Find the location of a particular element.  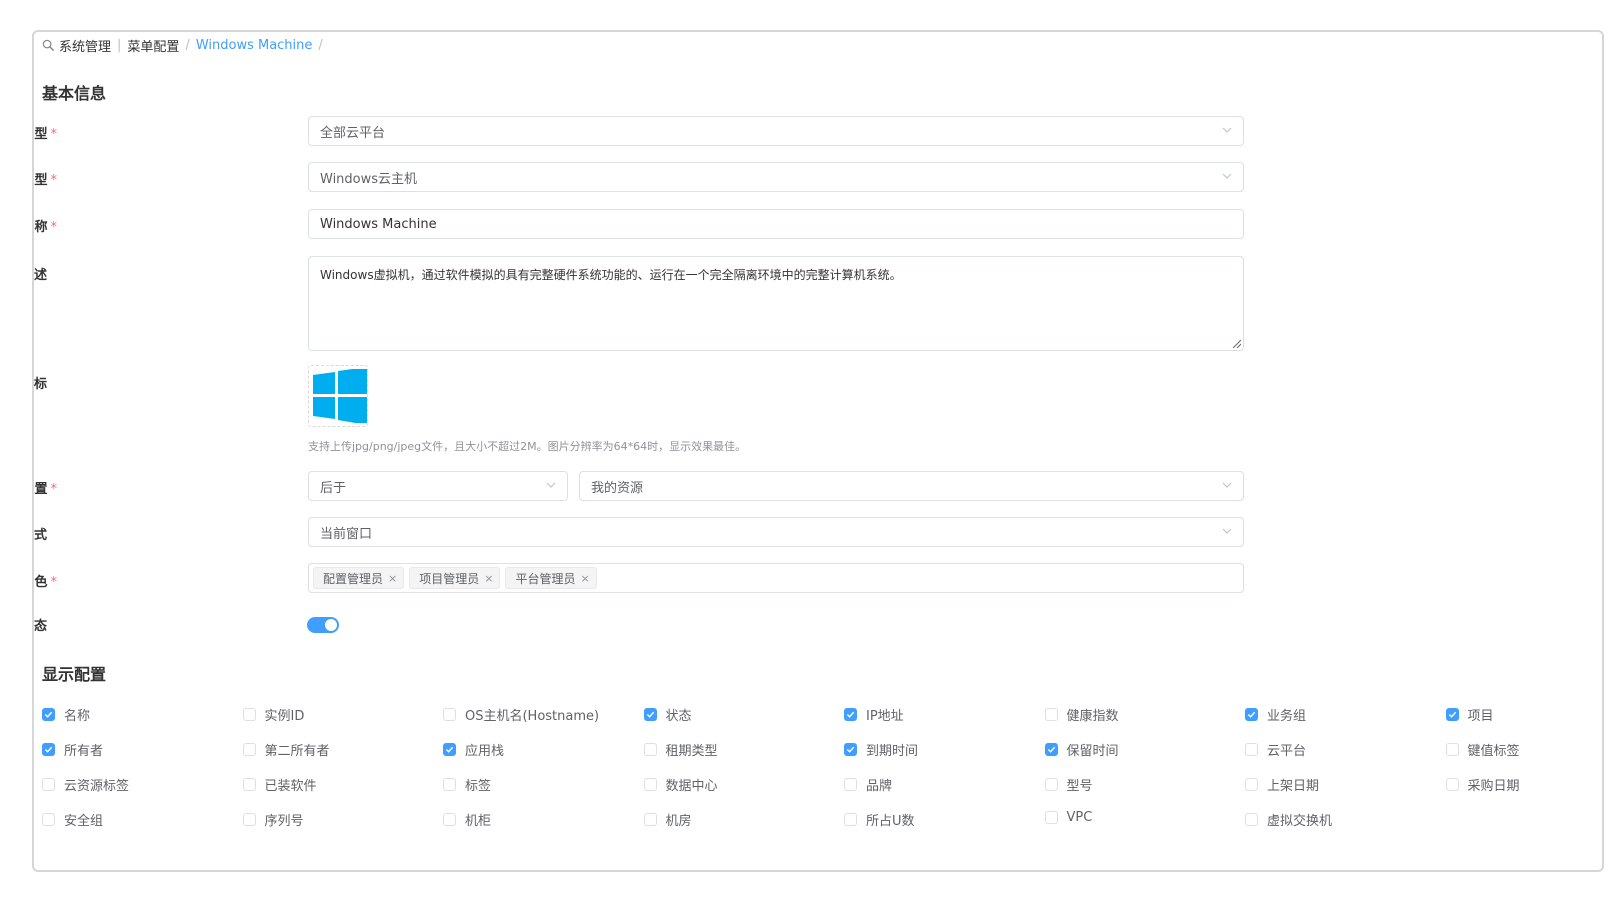

checkbox-label: 型号 is located at coordinates (1079, 786).